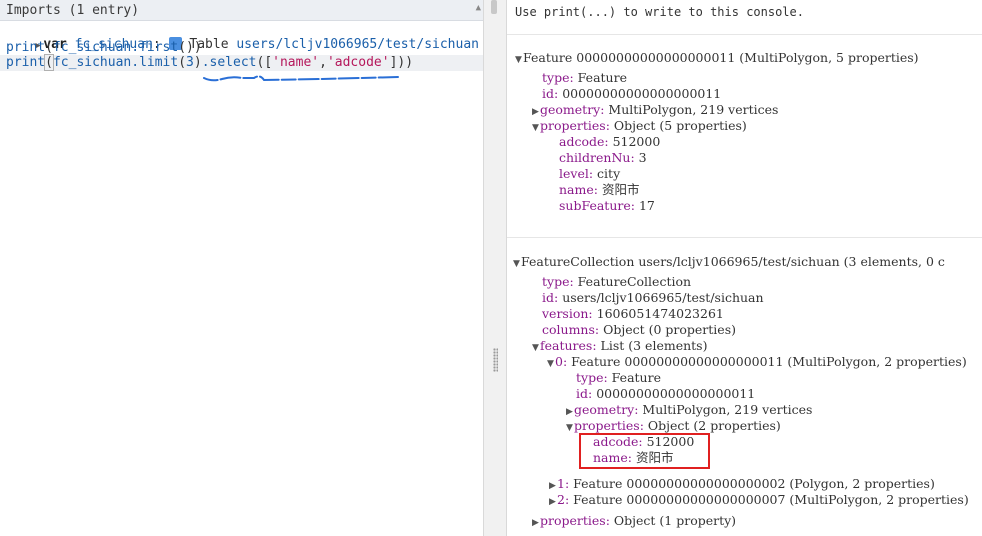  I want to click on key: subFeature:, so click(597, 205).